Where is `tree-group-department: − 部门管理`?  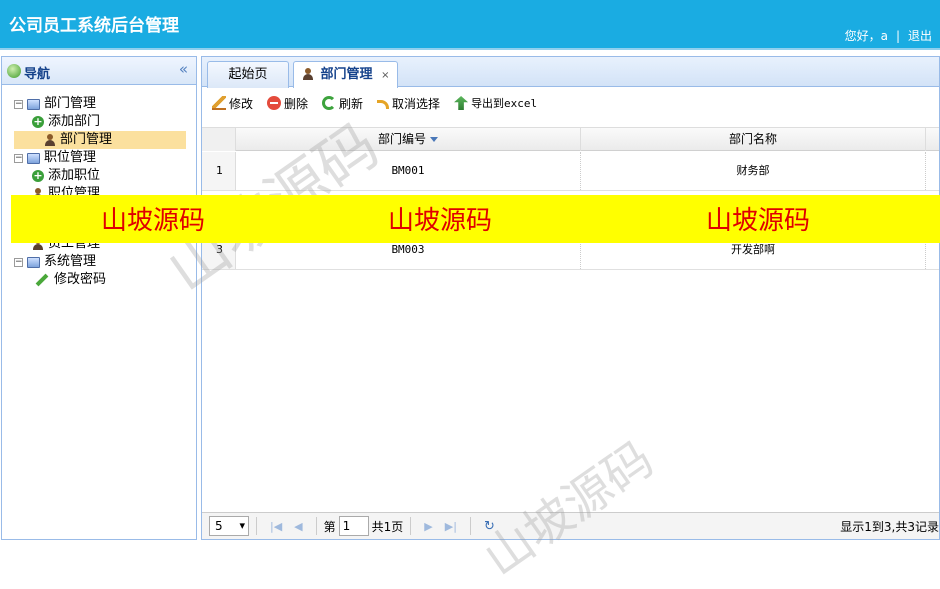
tree-group-department: − 部门管理 is located at coordinates (55, 104).